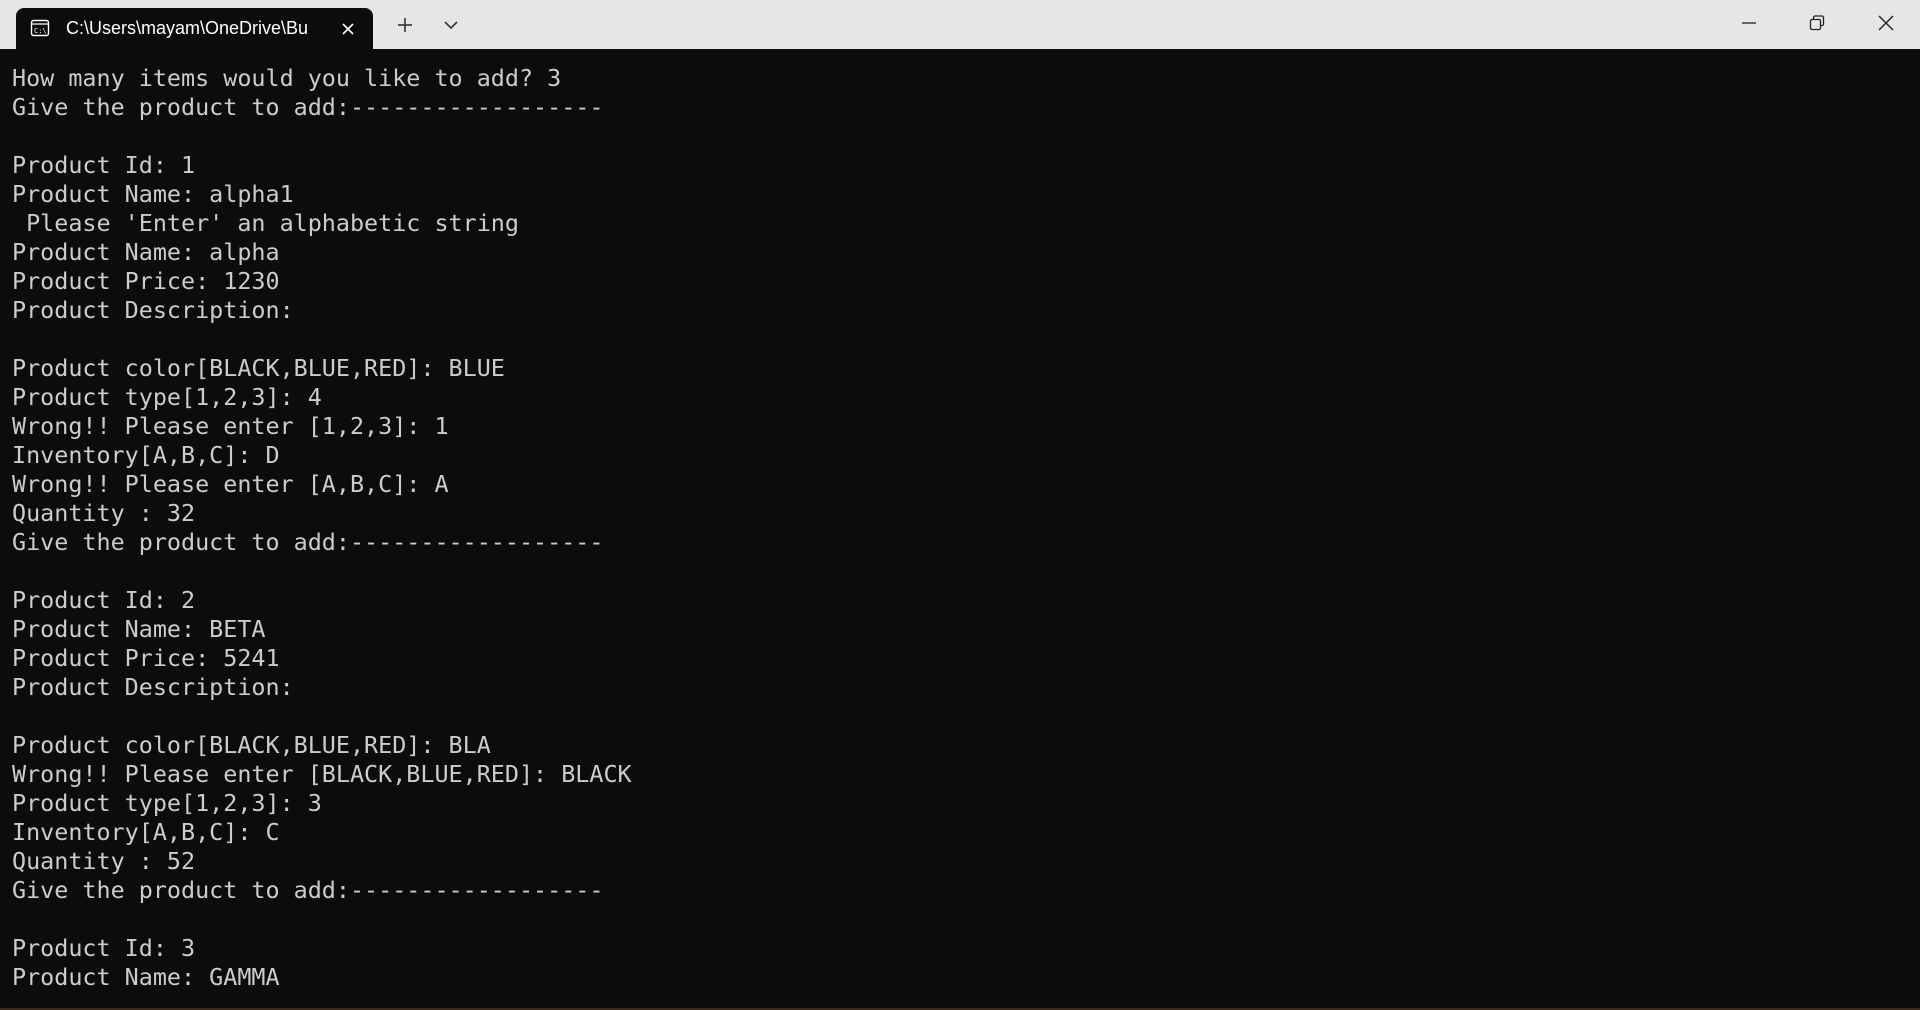  Describe the element at coordinates (258, 368) in the screenshot. I see `terminal-line: Product color[BLACK,BLUE,RED]: BLUE` at that location.